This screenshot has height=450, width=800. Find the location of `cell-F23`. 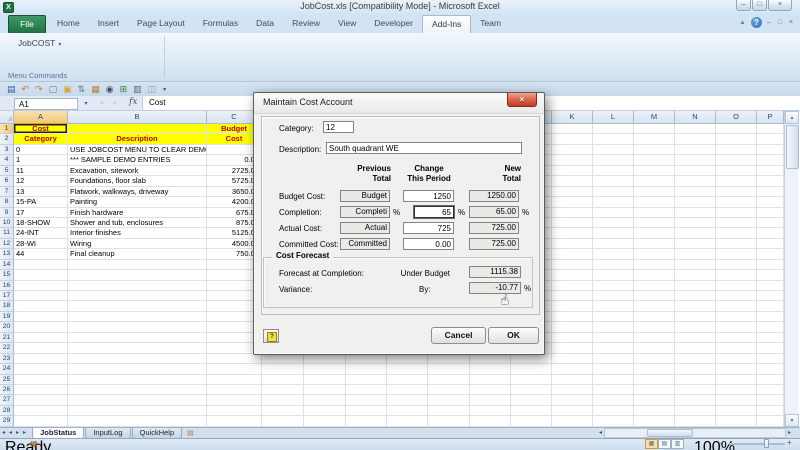

cell-F23 is located at coordinates (366, 359).